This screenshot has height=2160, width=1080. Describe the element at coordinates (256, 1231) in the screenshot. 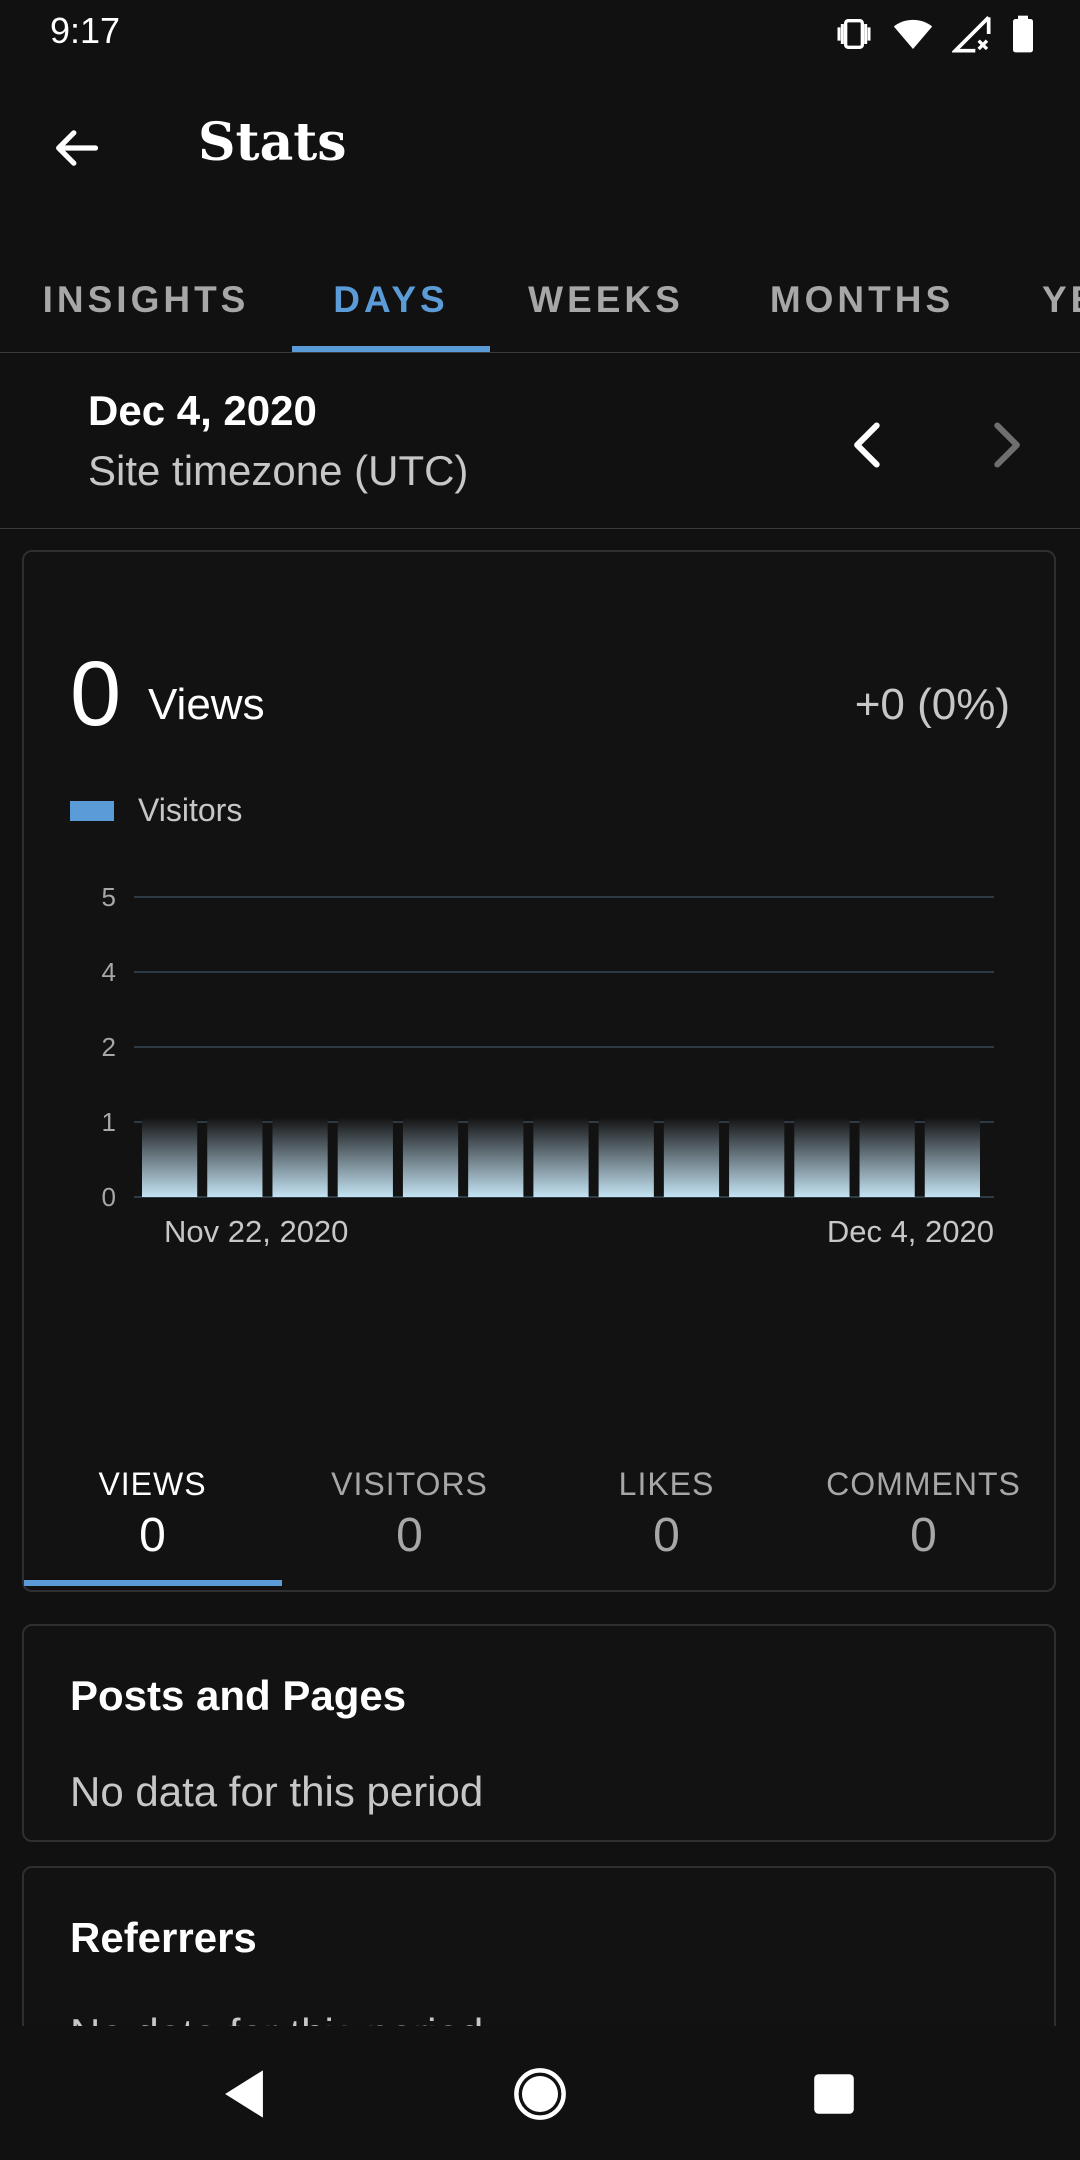

I see `x-tick-label: Nov 22, 2020` at that location.